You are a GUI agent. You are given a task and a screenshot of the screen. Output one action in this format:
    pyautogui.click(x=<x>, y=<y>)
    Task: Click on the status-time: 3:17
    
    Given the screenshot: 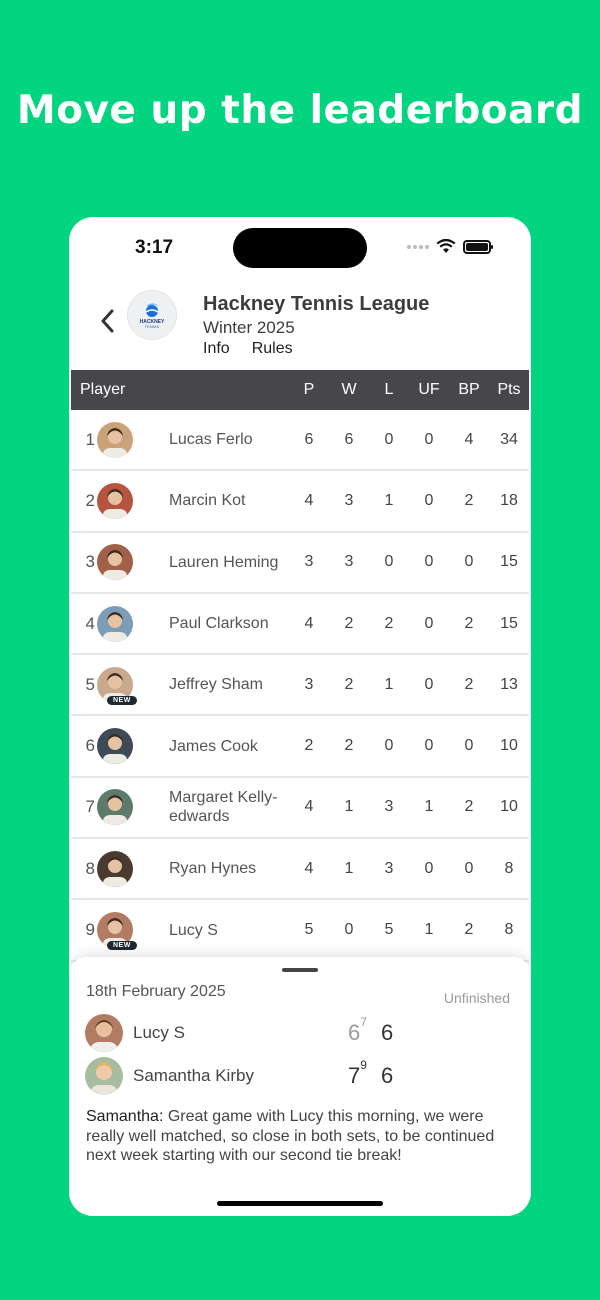 What is the action you would take?
    pyautogui.click(x=154, y=247)
    